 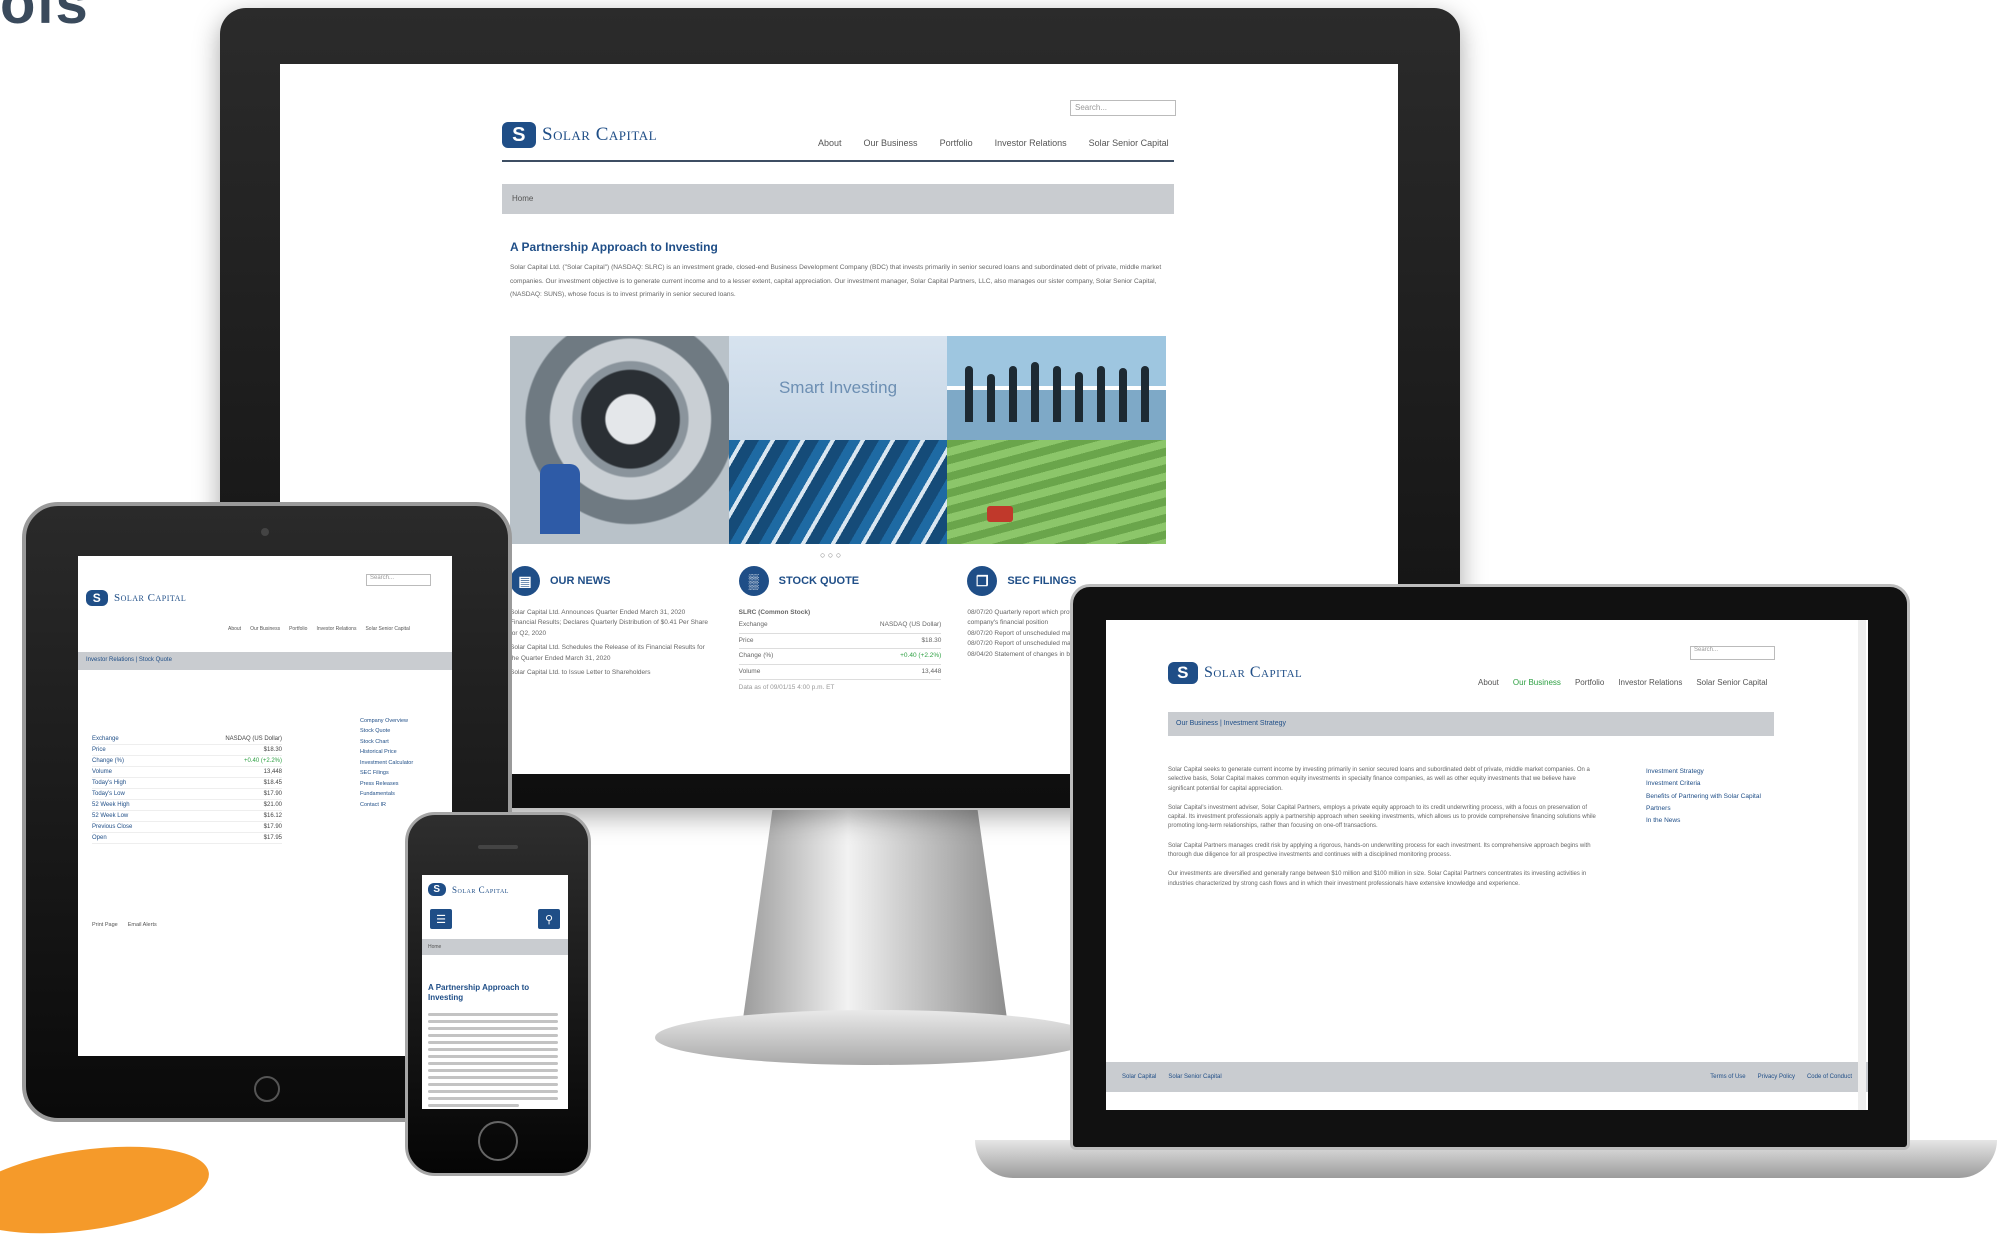 I want to click on tablet-camera, so click(x=265, y=532).